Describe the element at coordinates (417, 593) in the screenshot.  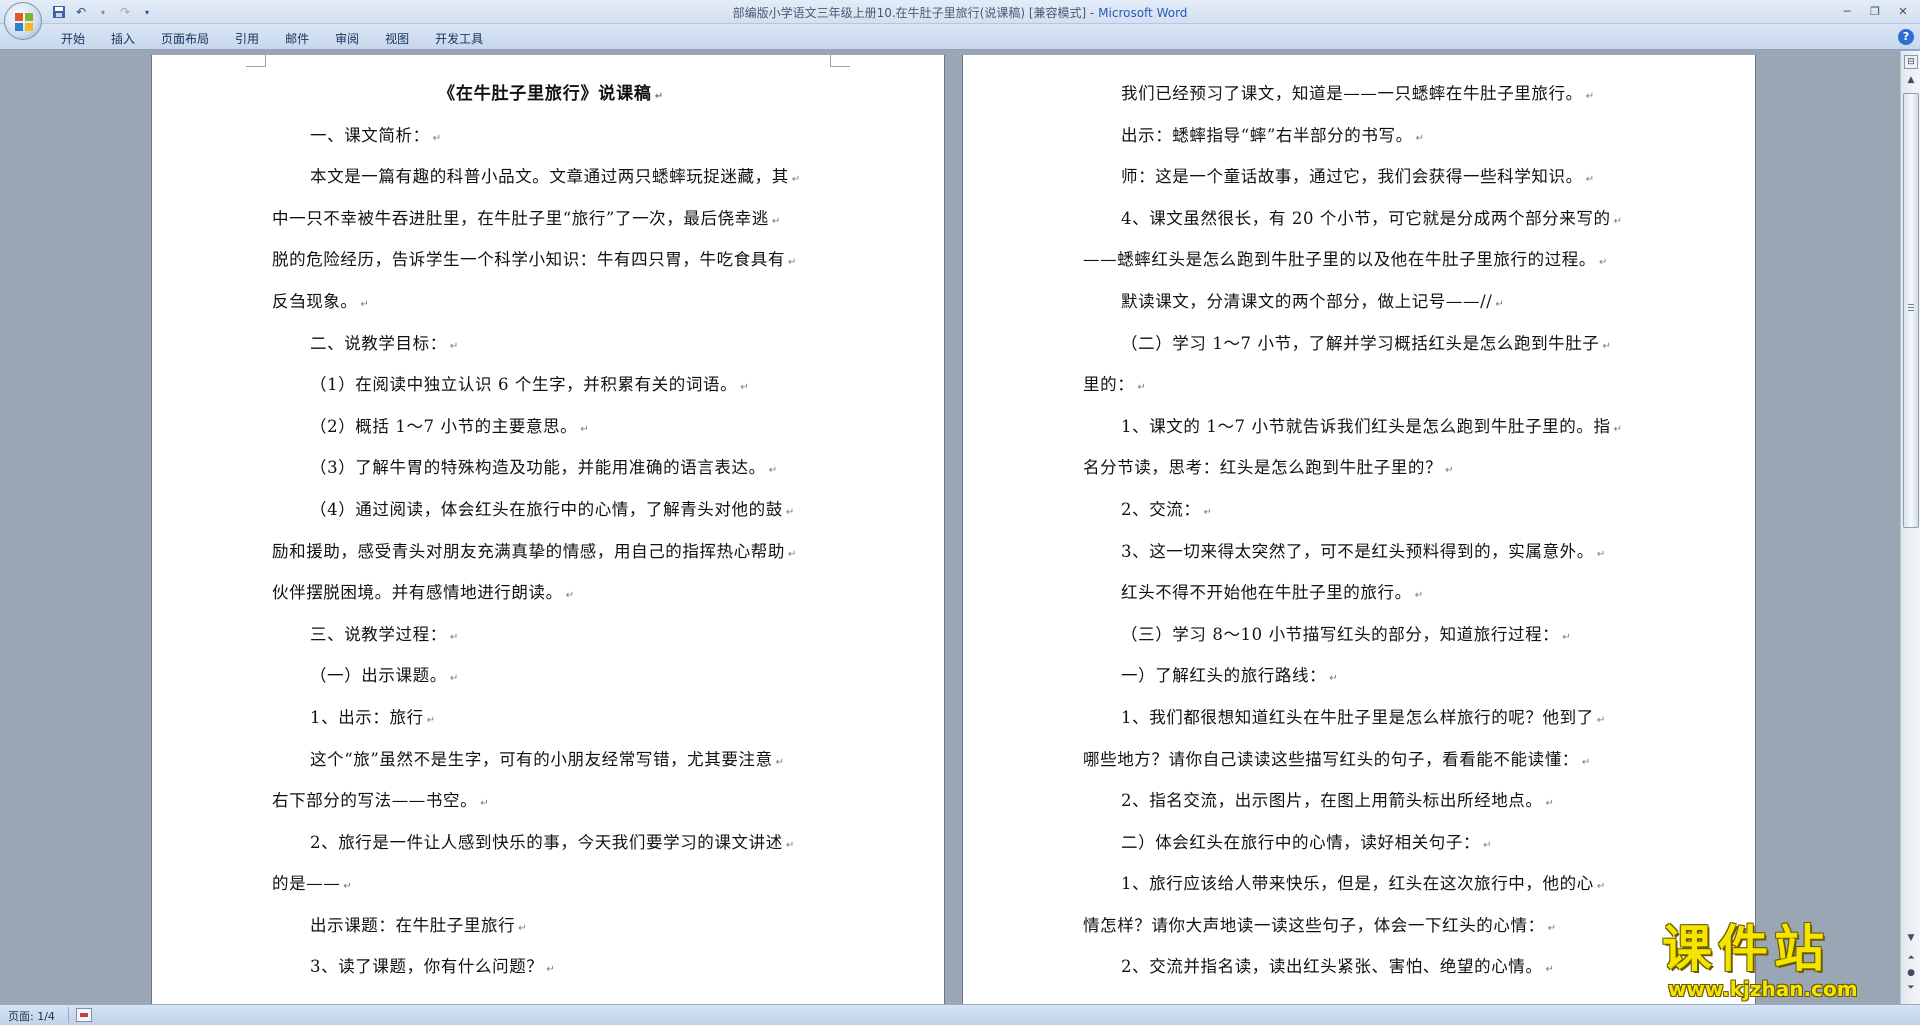
I see `line-text: 伙伴摆脱困境。并有感情地进行朗读。` at that location.